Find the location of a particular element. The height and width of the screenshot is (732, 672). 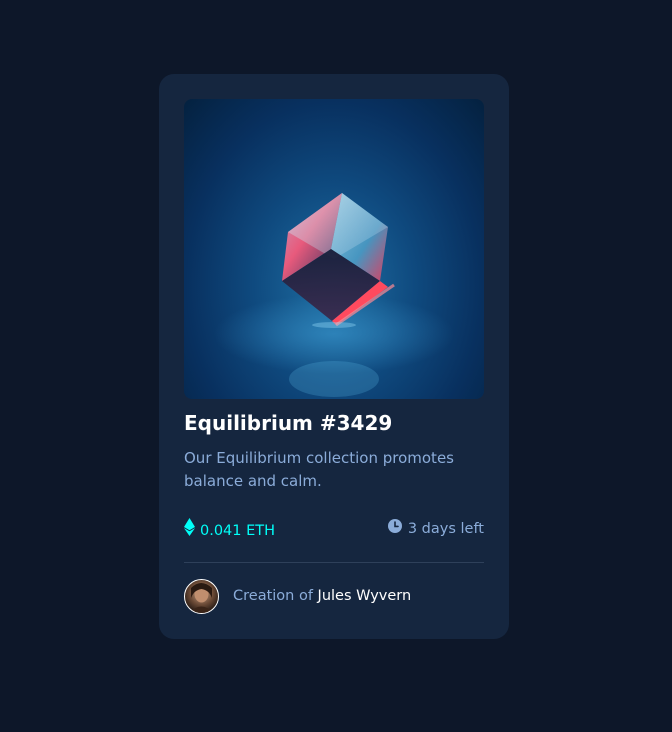

divider is located at coordinates (334, 562).